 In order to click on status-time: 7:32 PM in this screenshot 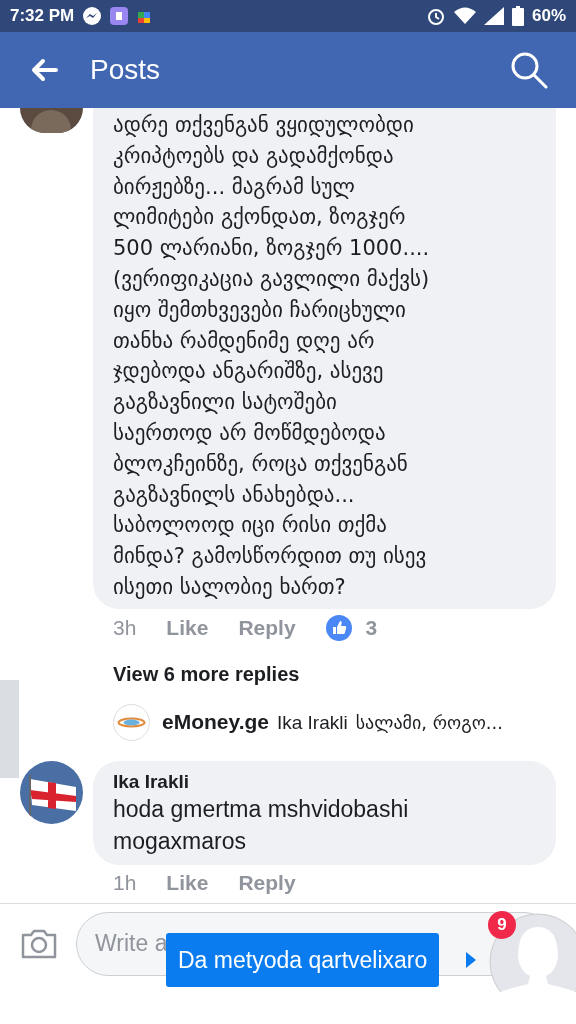, I will do `click(42, 16)`.